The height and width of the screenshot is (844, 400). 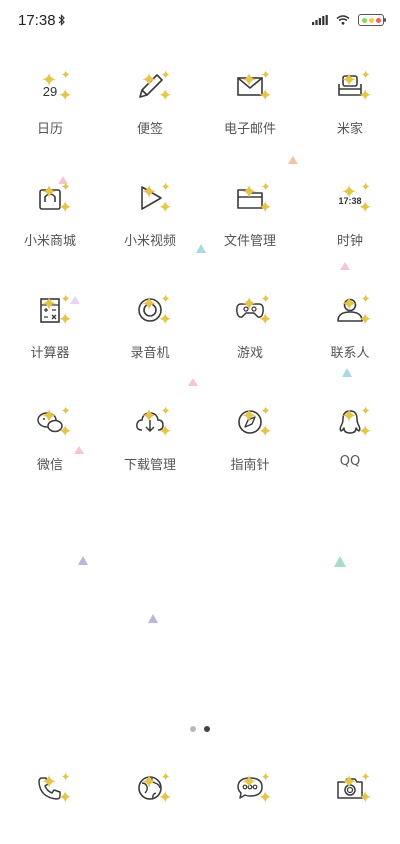 I want to click on page-dot-active, so click(x=207, y=729).